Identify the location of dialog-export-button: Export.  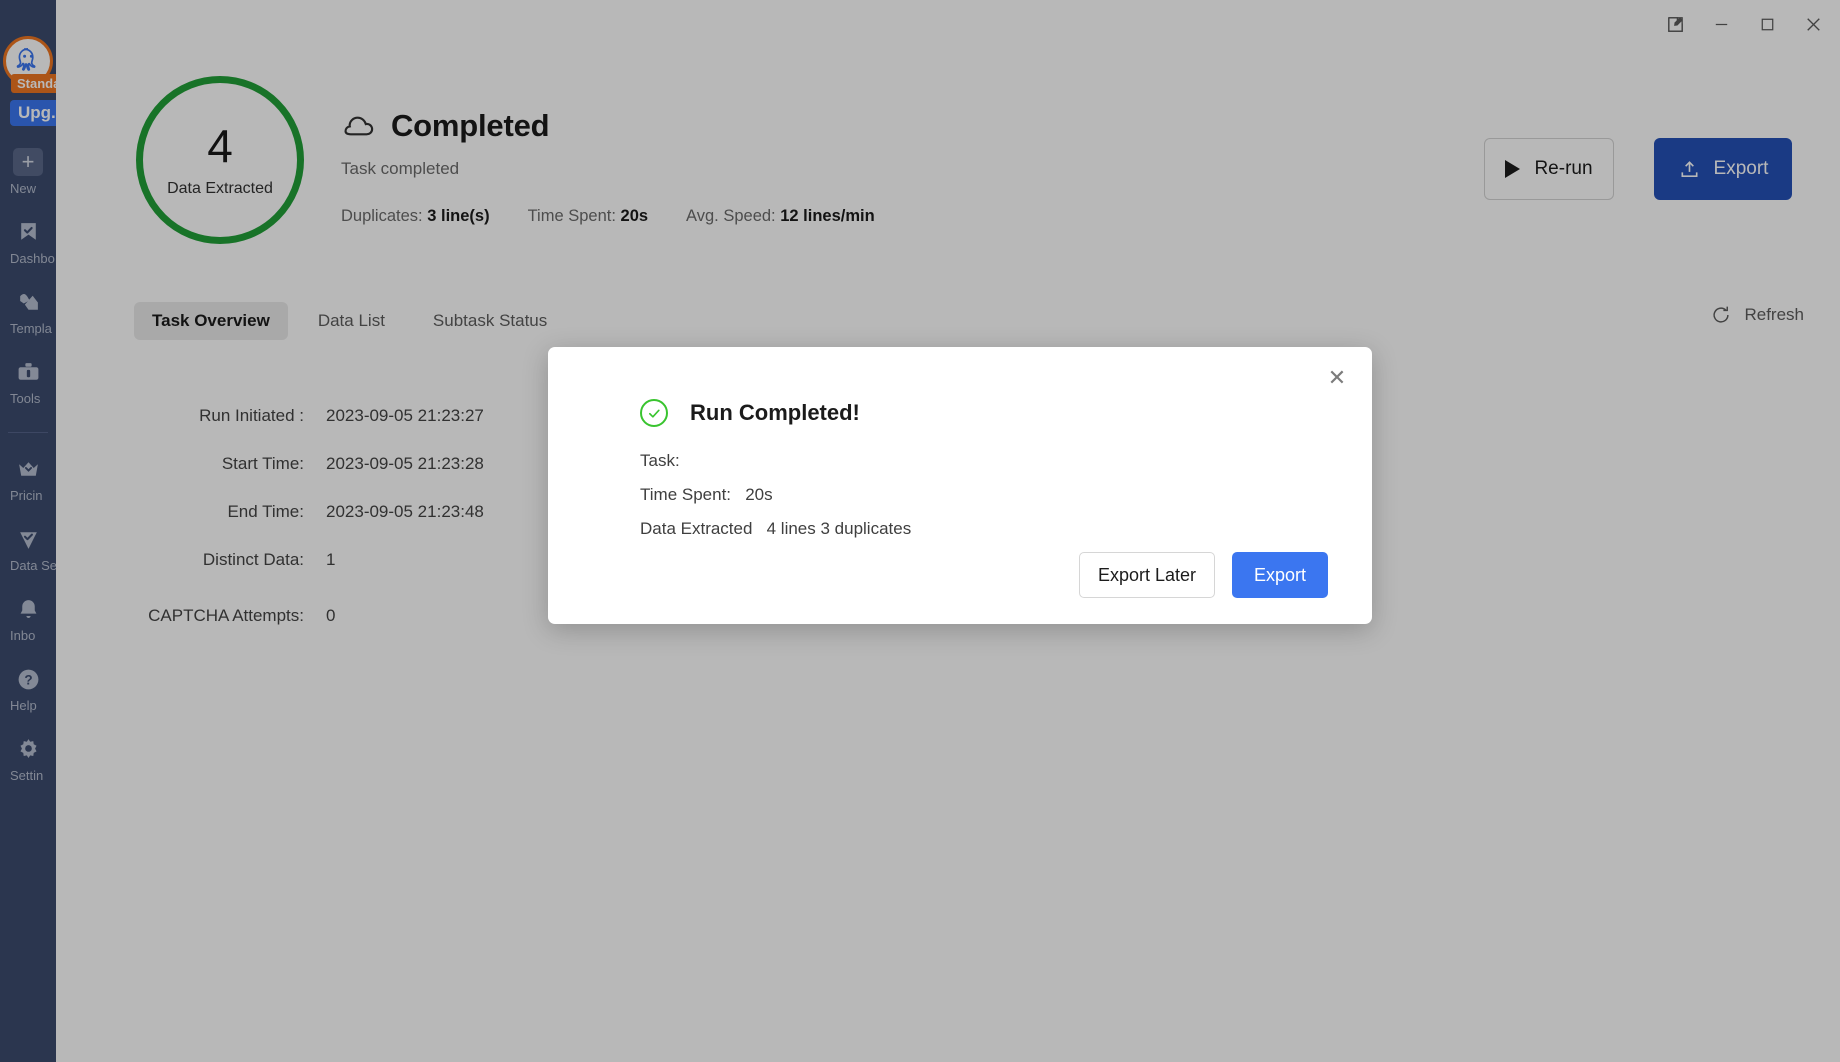
(1280, 575).